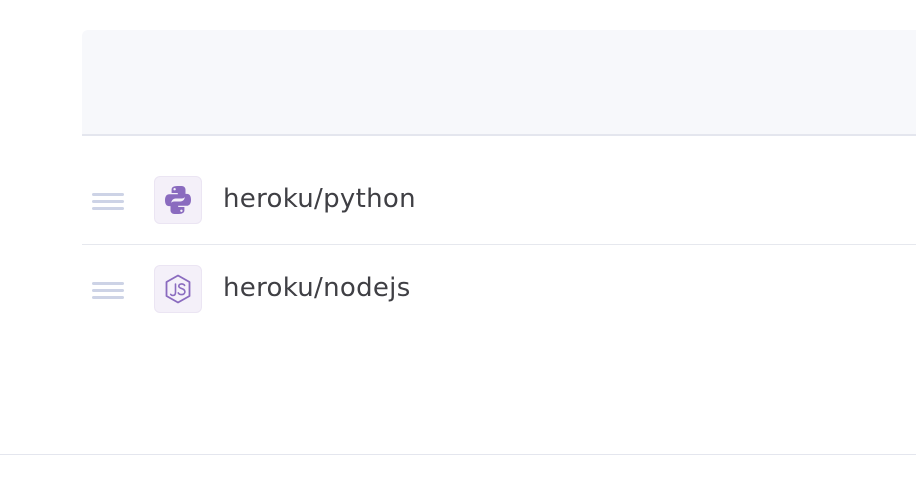  I want to click on nodejs-icon, so click(178, 289).